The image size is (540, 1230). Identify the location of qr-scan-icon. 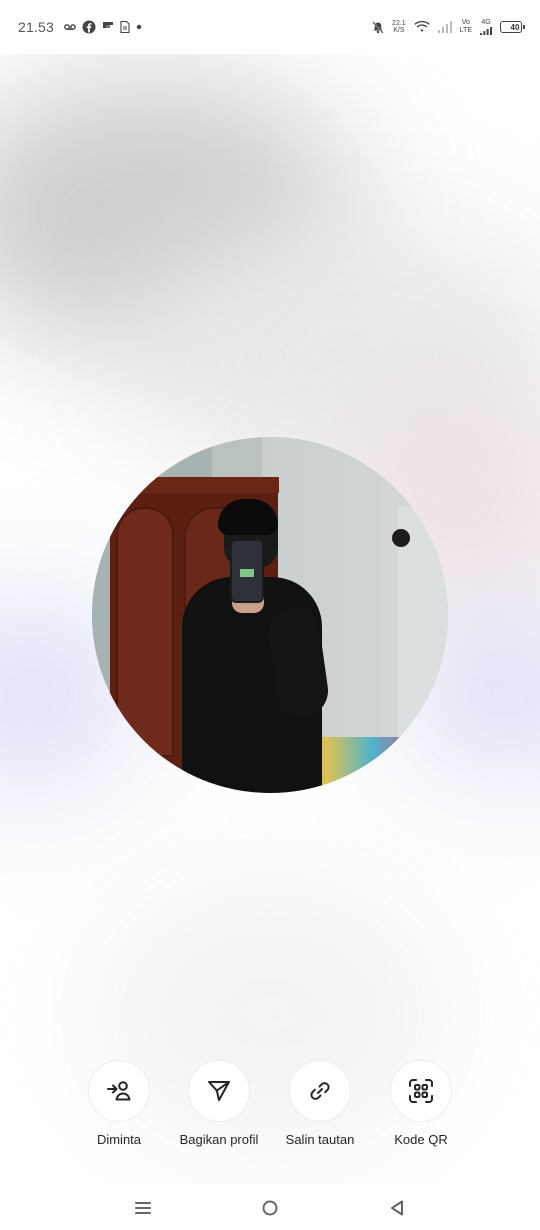
(421, 1091).